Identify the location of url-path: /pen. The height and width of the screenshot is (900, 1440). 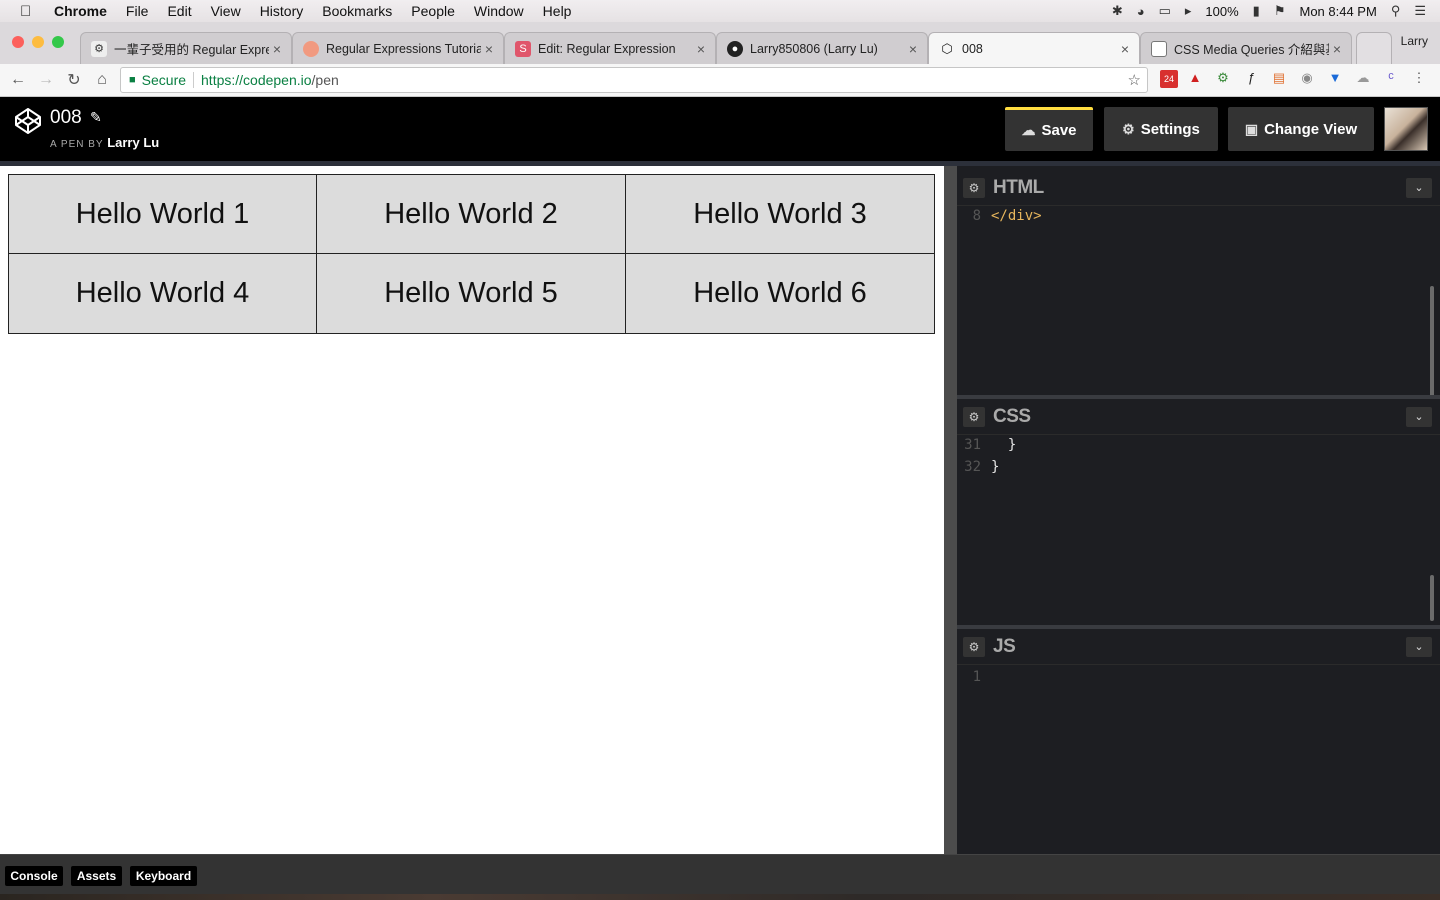
(325, 80).